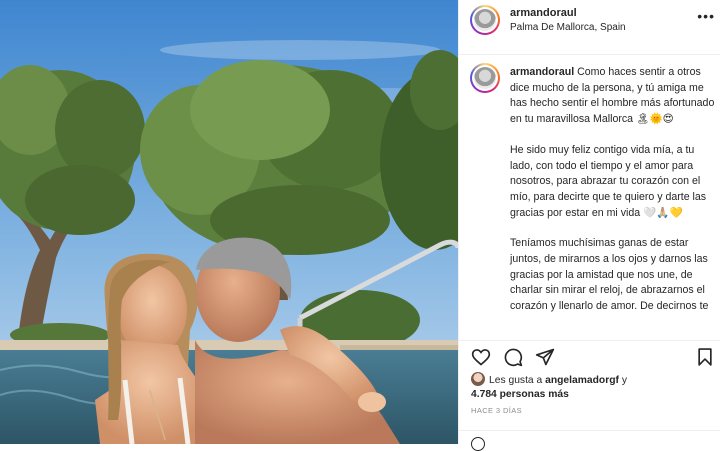 The width and height of the screenshot is (720, 451). I want to click on more-options-icon: •••, so click(706, 16).